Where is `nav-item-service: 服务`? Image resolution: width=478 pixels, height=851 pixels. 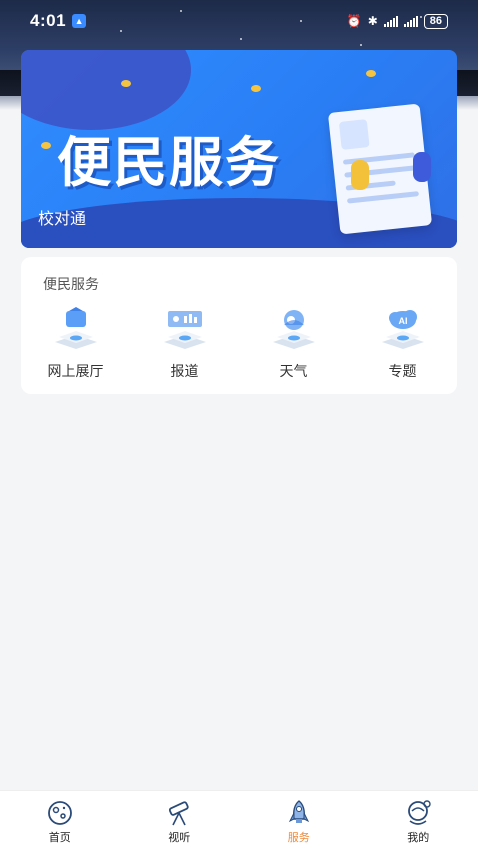 nav-item-service: 服务 is located at coordinates (299, 821).